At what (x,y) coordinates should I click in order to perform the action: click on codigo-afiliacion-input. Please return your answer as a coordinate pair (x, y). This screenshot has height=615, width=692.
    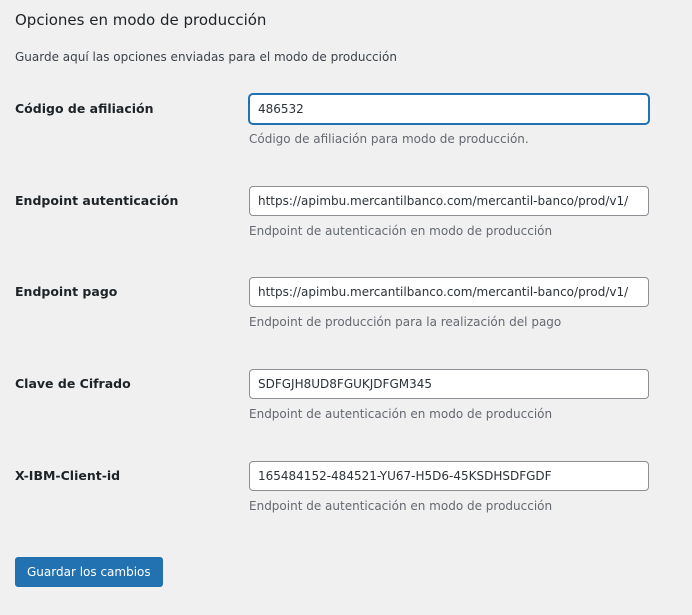
    Looking at the image, I should click on (449, 109).